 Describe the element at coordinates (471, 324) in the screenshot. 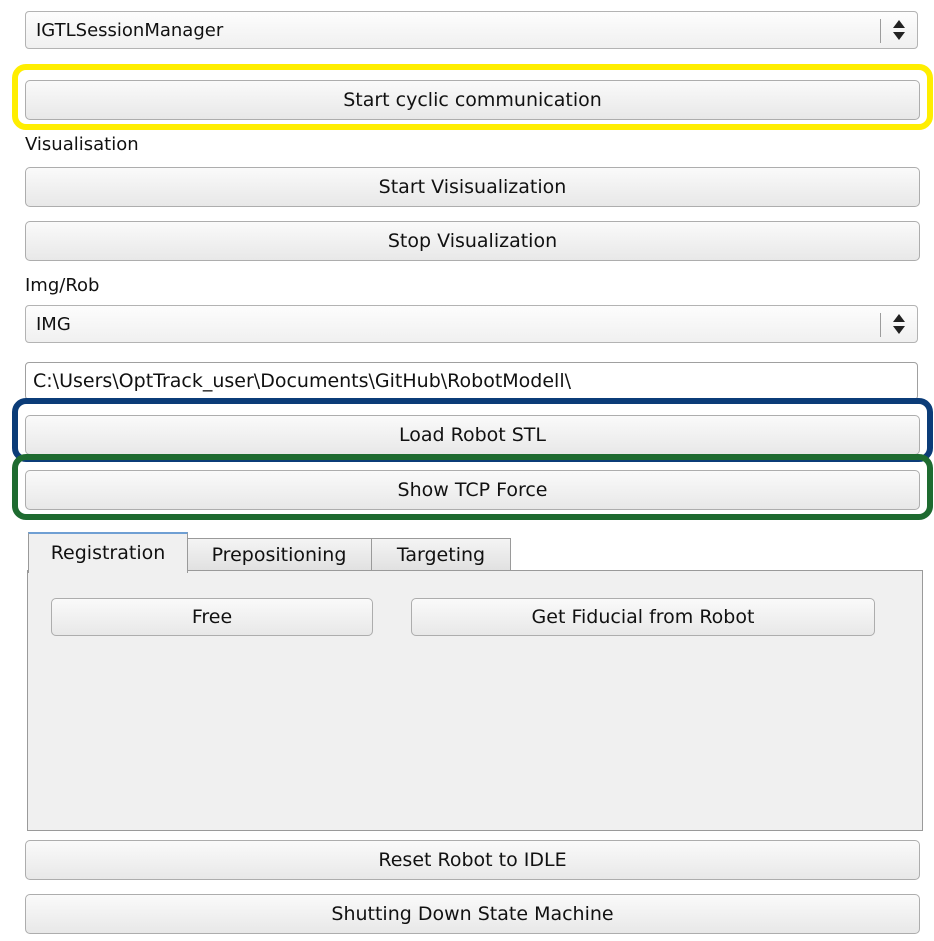

I see `img-rob-select: IMG` at that location.